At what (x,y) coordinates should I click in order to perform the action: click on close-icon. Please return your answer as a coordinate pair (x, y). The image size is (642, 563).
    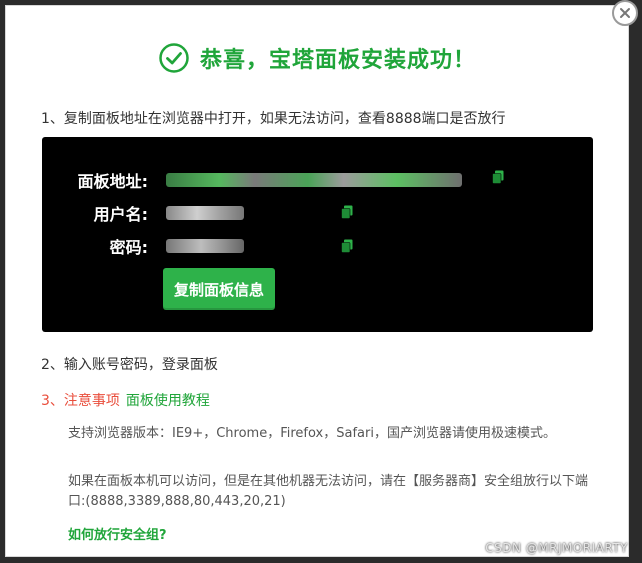
    Looking at the image, I should click on (625, 13).